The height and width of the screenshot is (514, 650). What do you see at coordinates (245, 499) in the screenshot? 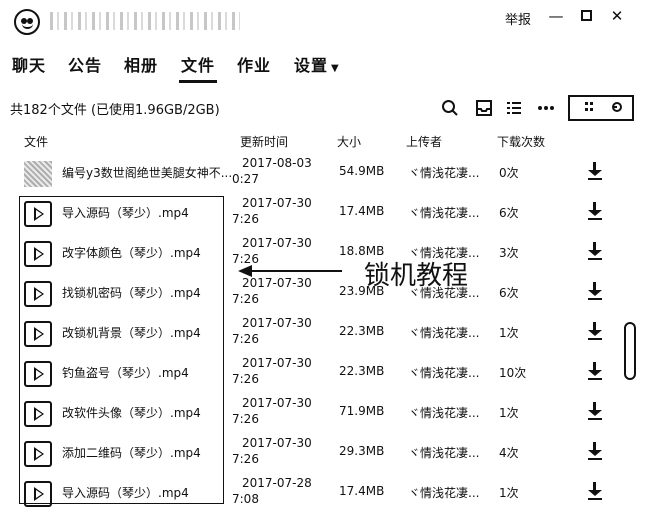
I see `file-time: 7:08` at bounding box center [245, 499].